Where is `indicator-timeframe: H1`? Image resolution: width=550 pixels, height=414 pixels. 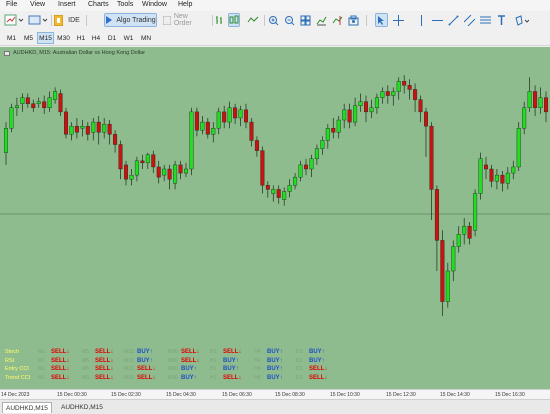
indicator-timeframe: H1 is located at coordinates (213, 352).